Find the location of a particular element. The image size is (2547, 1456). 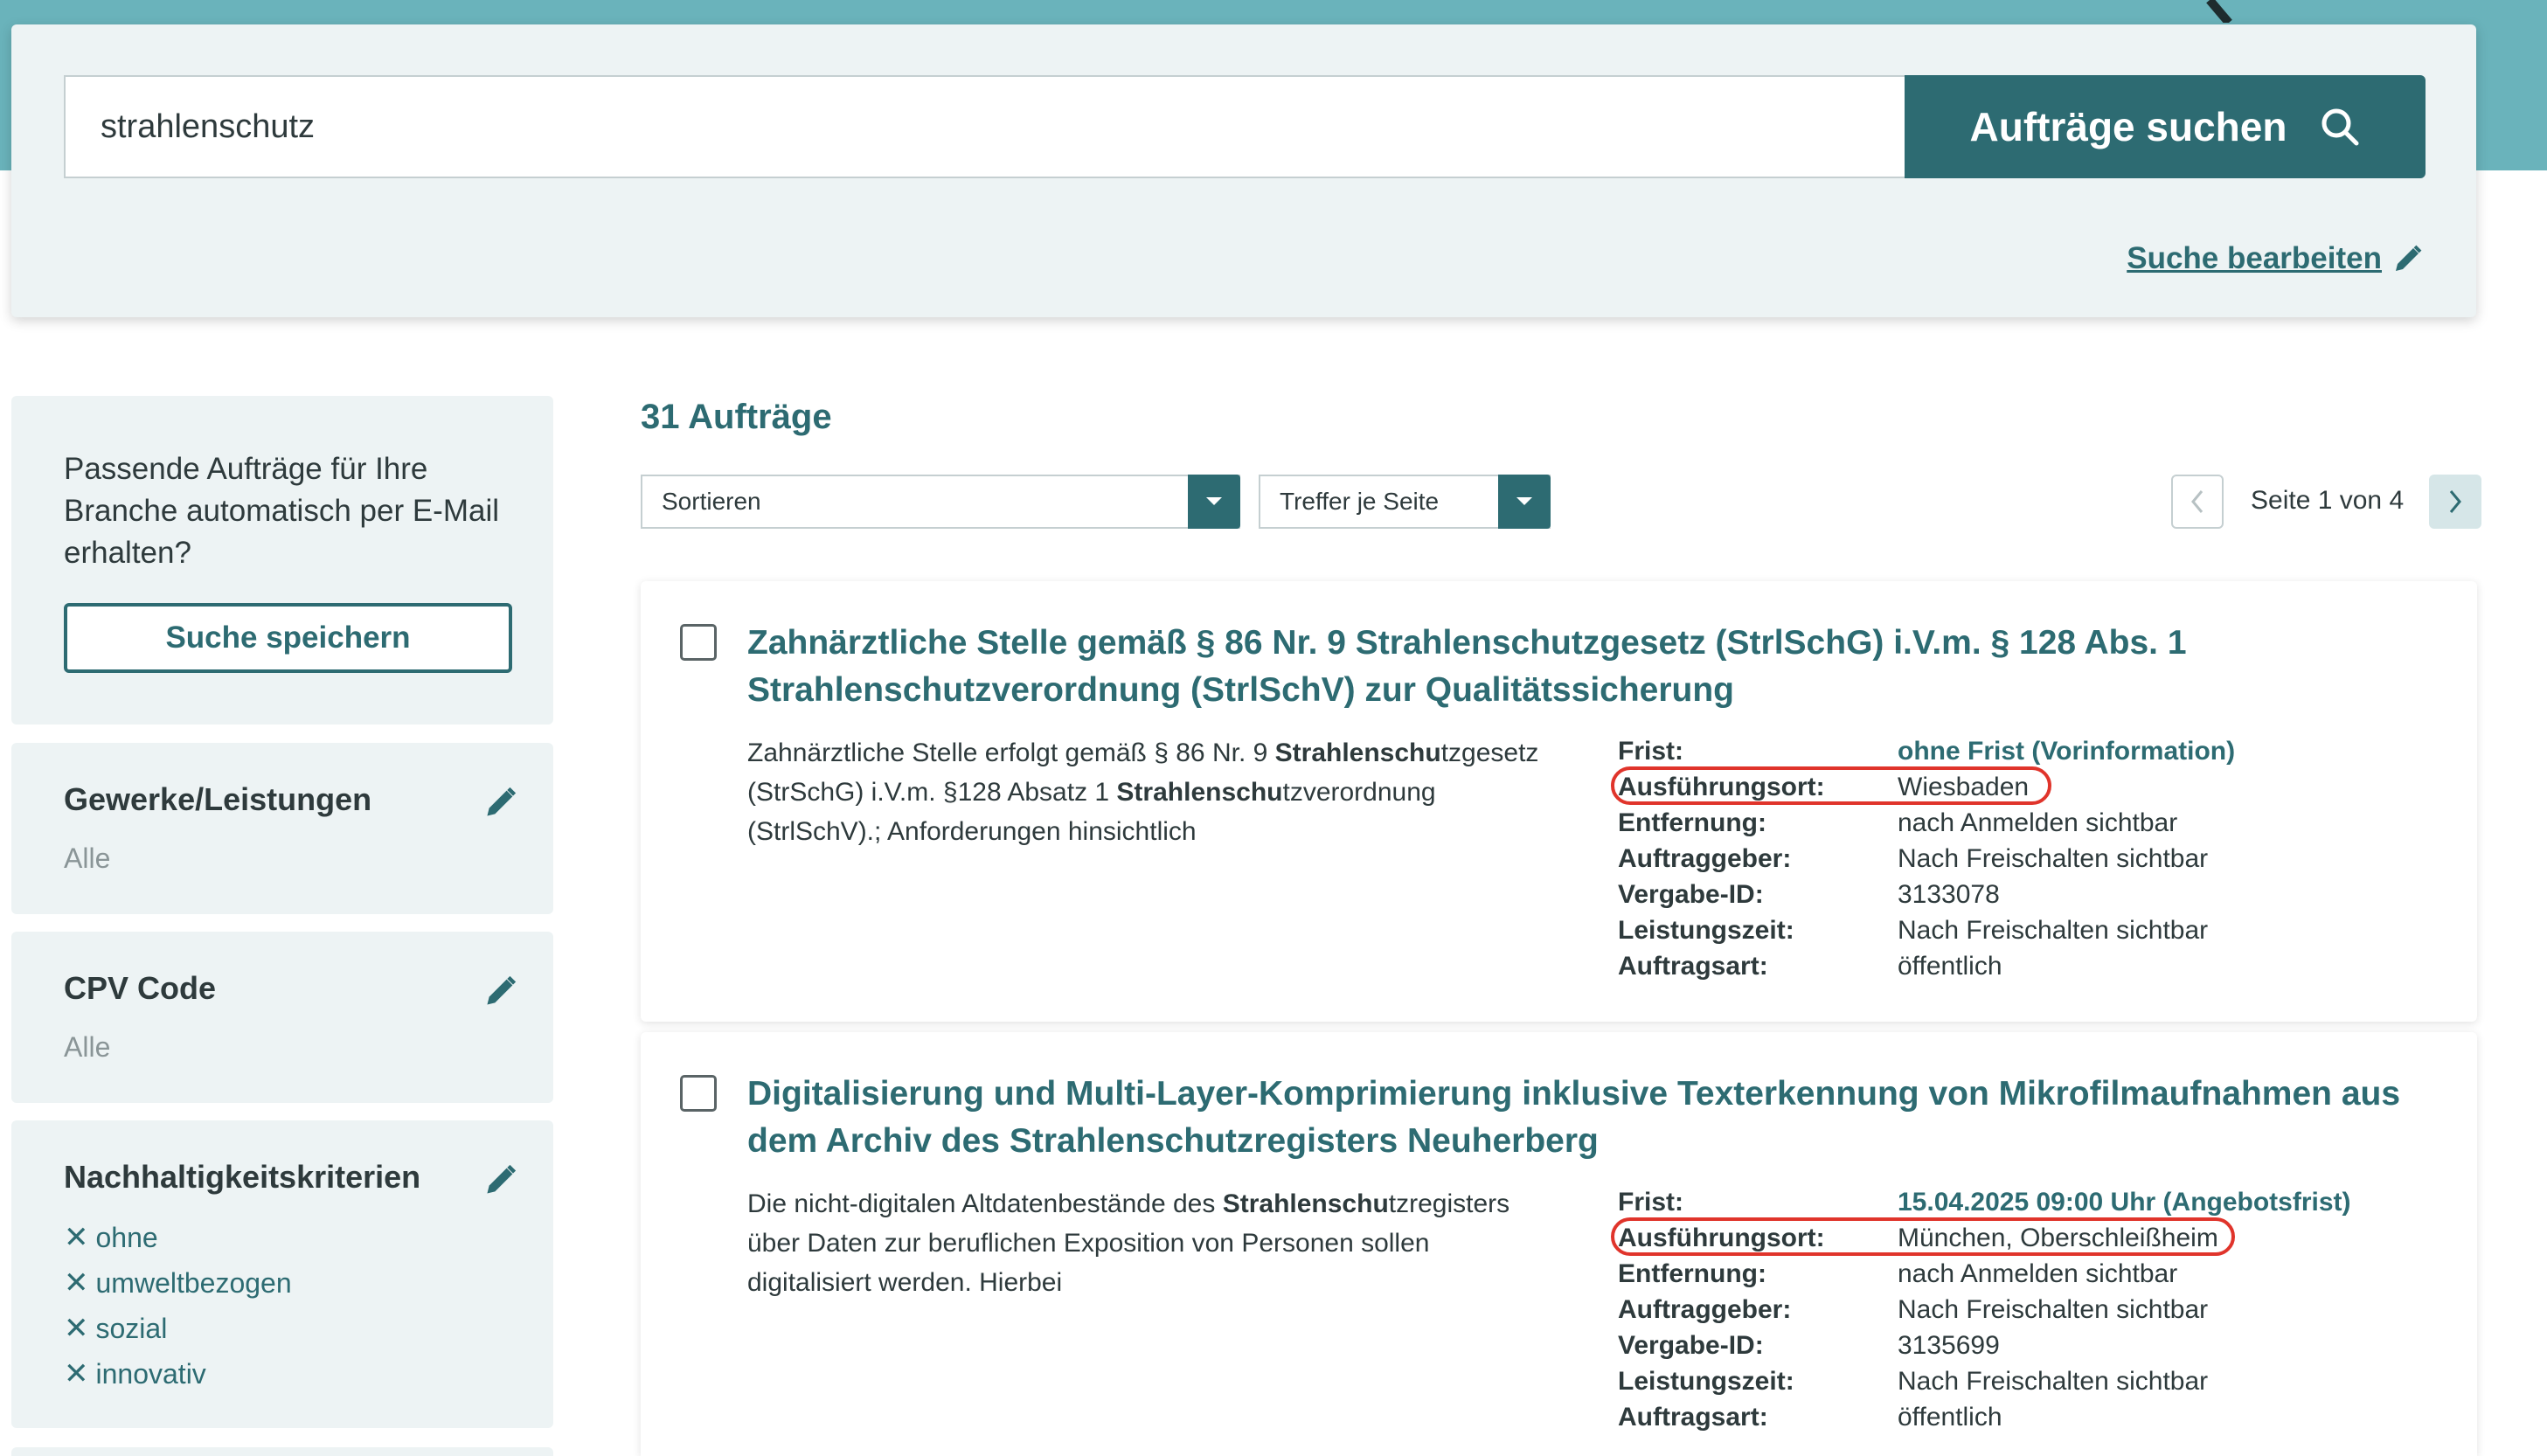

search-icon is located at coordinates (2340, 127).